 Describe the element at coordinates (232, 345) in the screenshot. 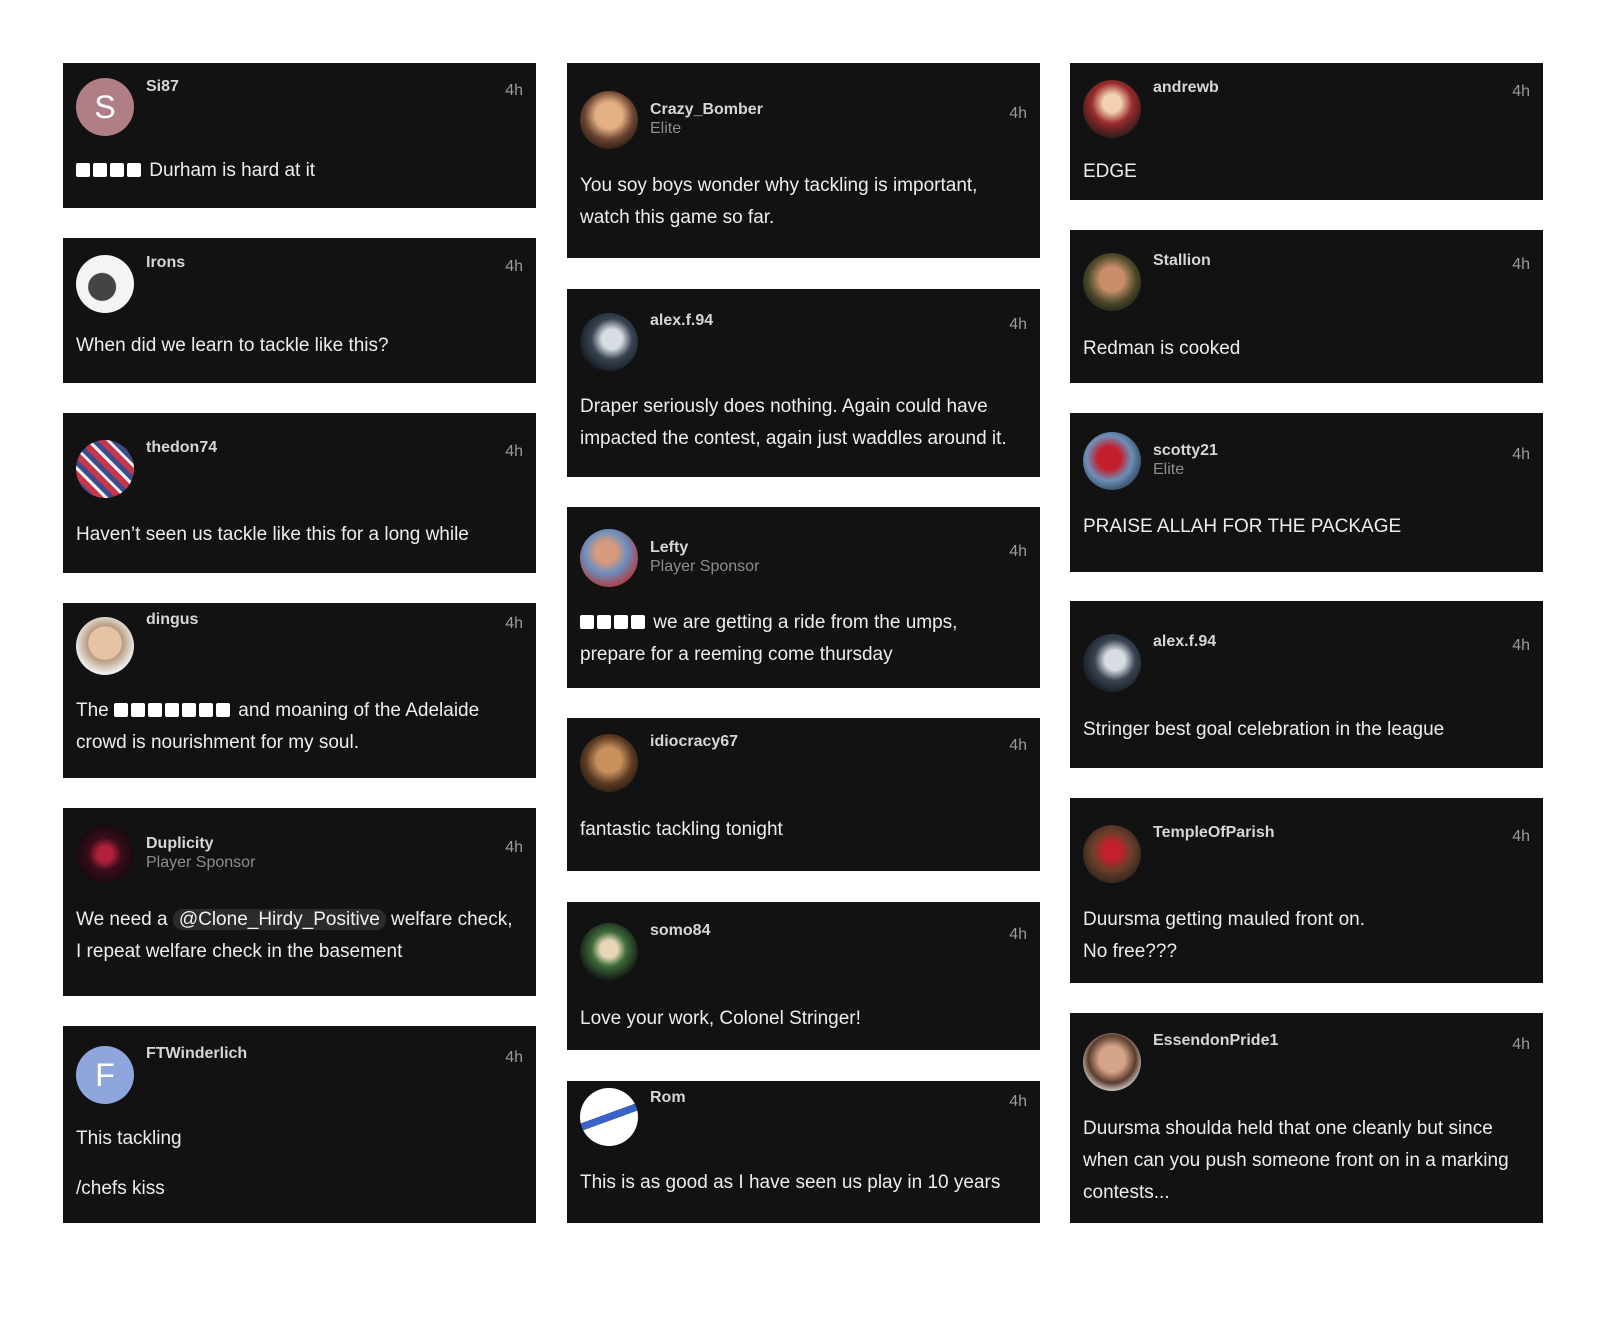

I see `comment-text-segment: When did we learn to tackle like this?` at that location.